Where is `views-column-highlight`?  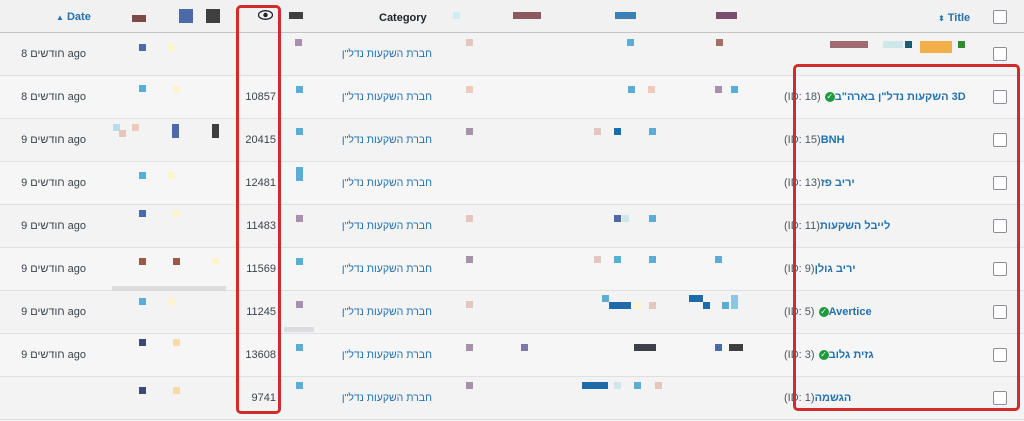
views-column-highlight is located at coordinates (258, 209).